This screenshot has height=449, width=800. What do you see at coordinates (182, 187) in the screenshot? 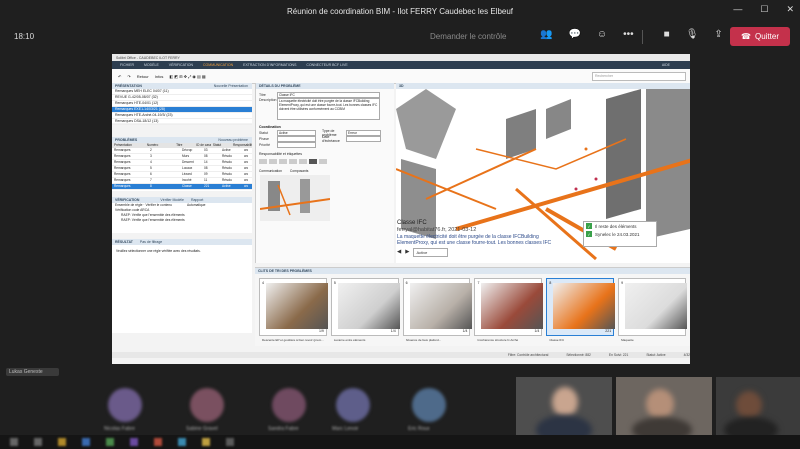
I see `problem-row: Remarques 8 Classe 221 Active arc` at bounding box center [182, 187].